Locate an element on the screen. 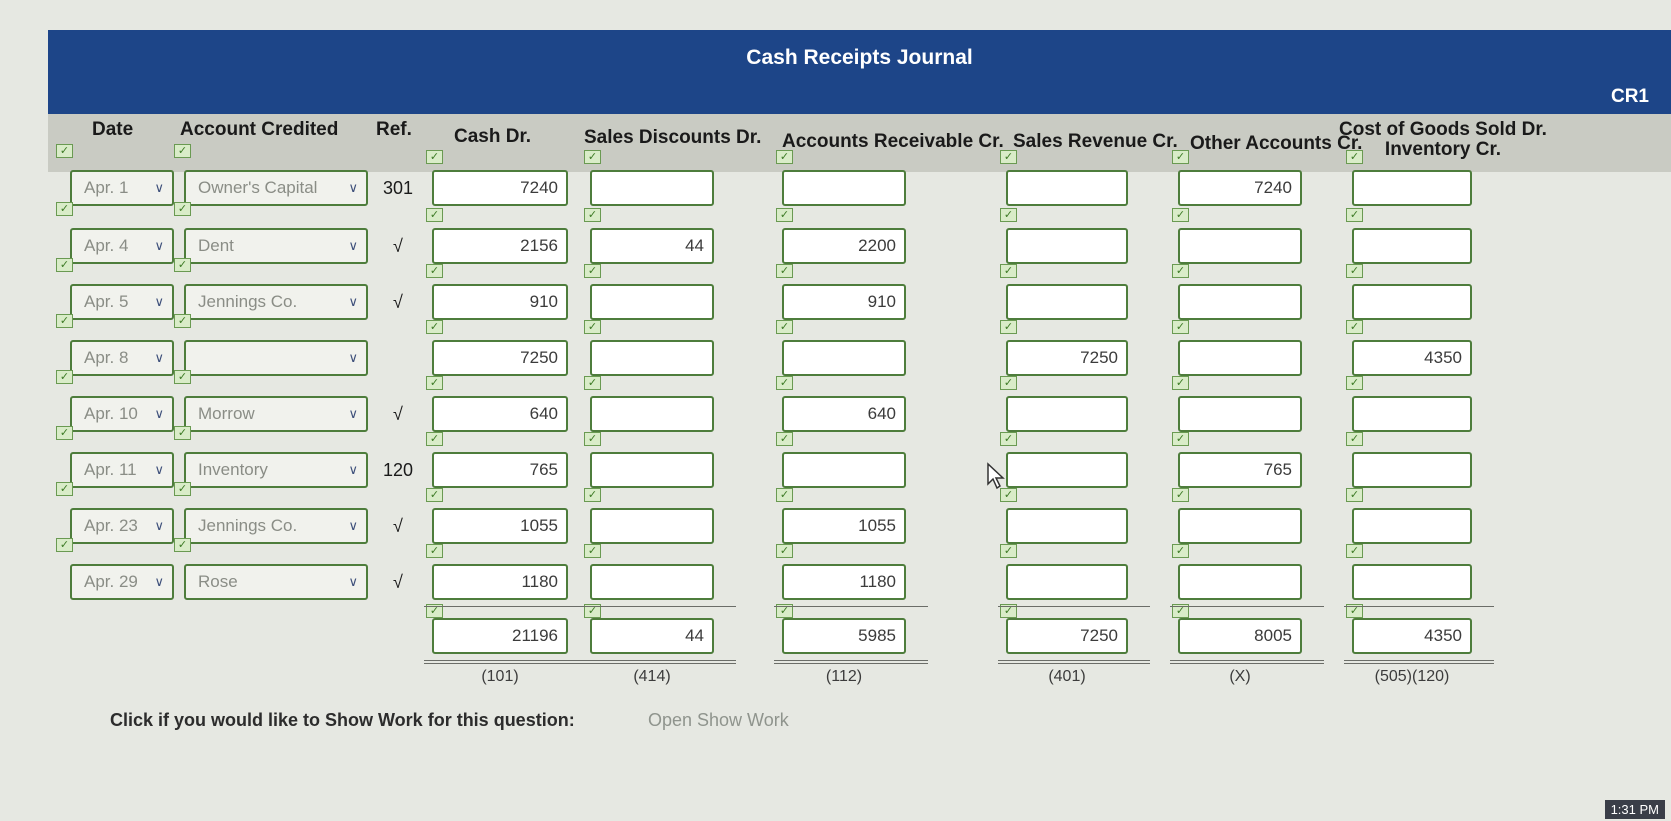  cash-input: 7250 is located at coordinates (500, 358).